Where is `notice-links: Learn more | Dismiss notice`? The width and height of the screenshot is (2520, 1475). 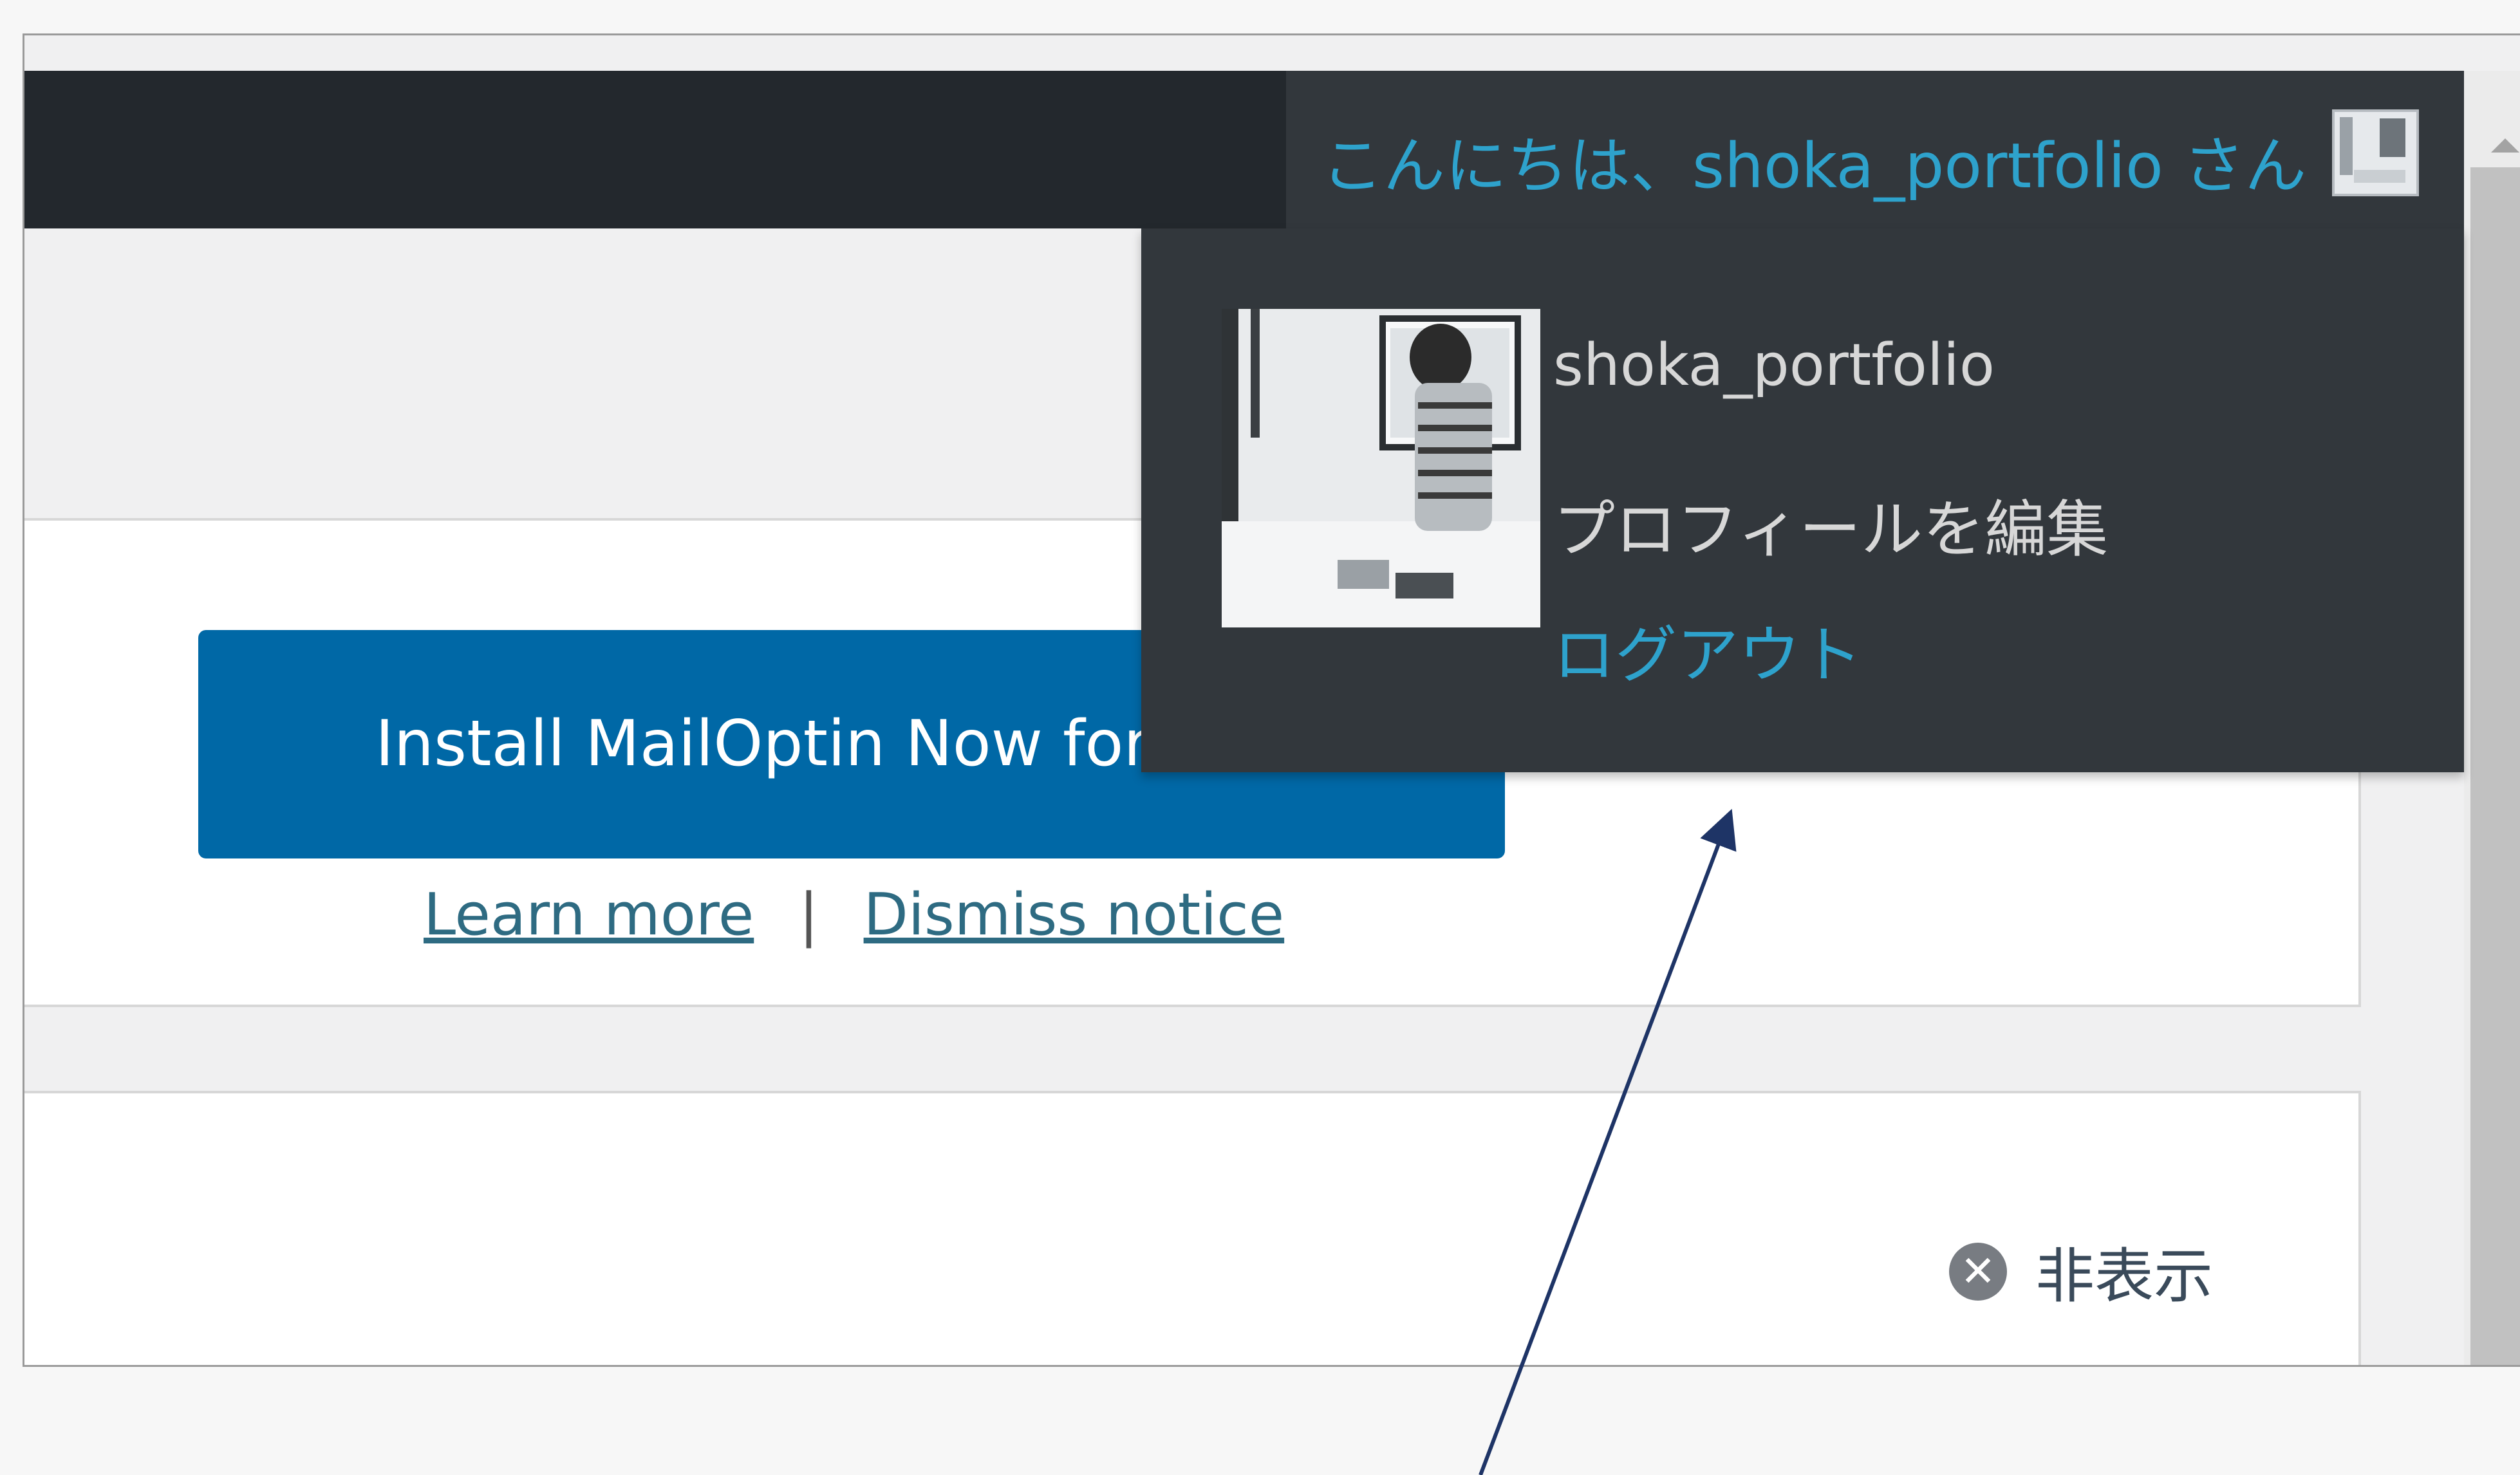
notice-links: Learn more | Dismiss notice is located at coordinates (854, 915).